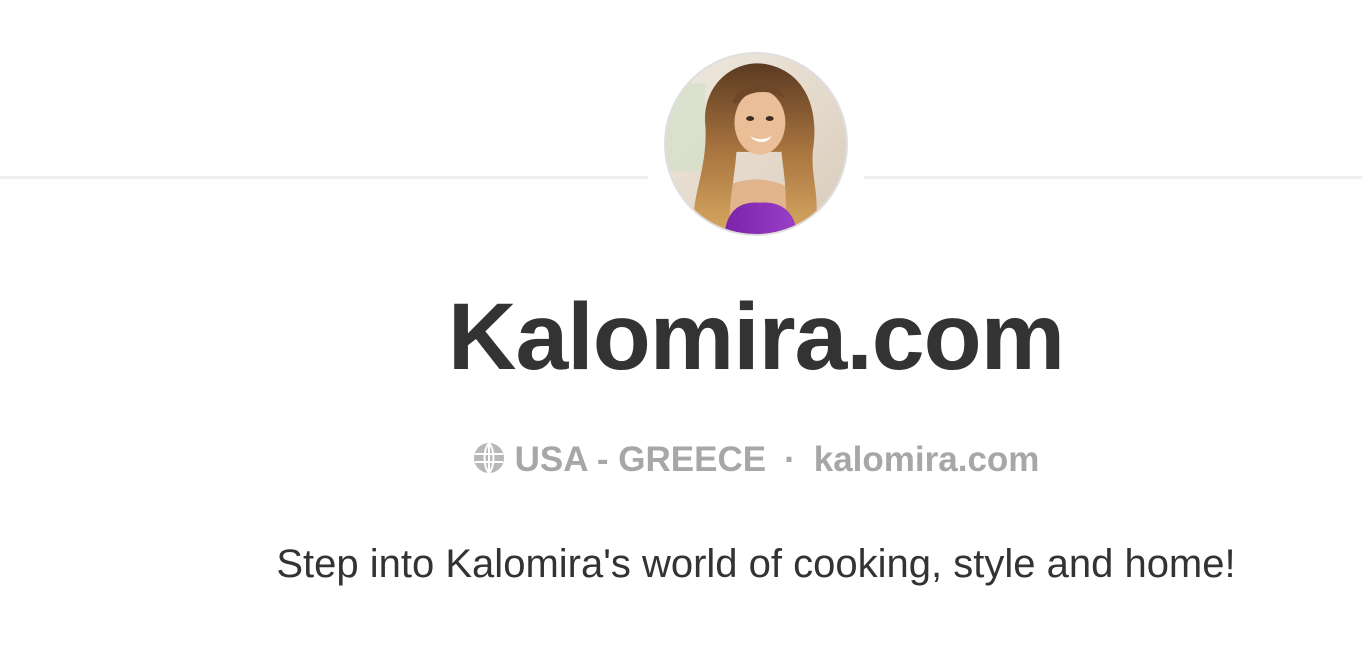  Describe the element at coordinates (640, 459) in the screenshot. I see `location-label: USA - GREECE` at that location.